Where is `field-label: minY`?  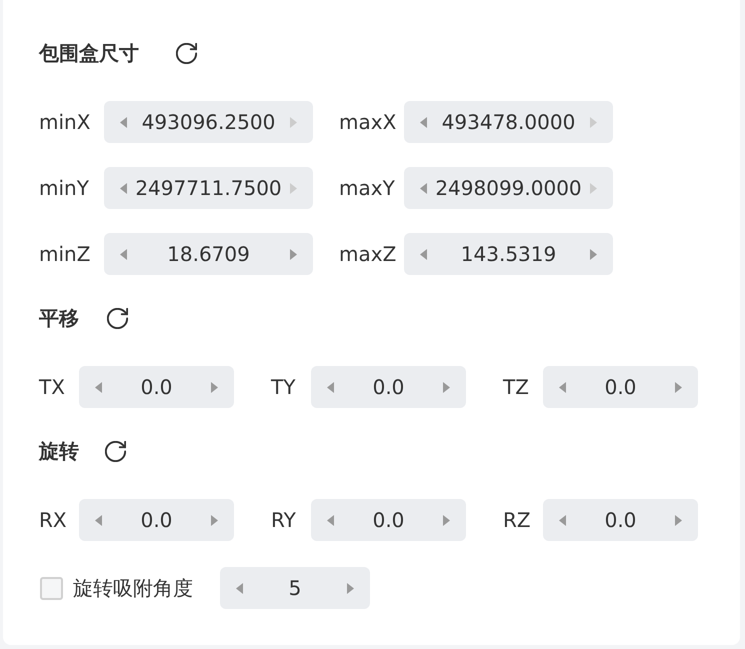 field-label: minY is located at coordinates (64, 188).